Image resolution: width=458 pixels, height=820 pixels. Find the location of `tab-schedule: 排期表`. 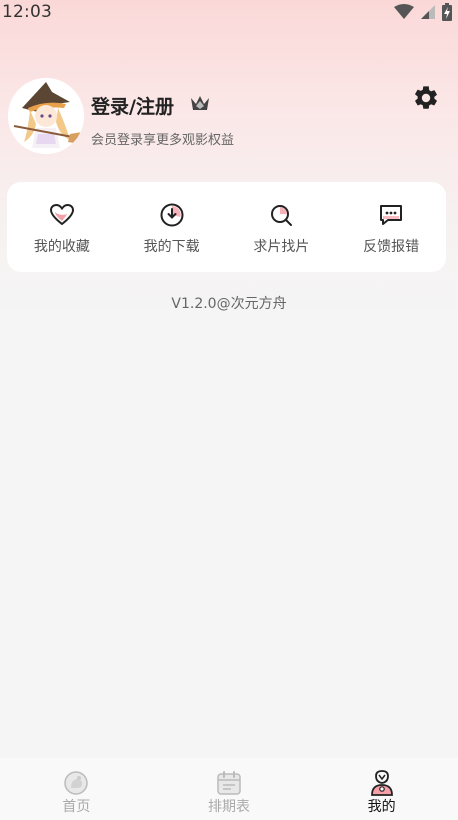

tab-schedule: 排期表 is located at coordinates (229, 789).